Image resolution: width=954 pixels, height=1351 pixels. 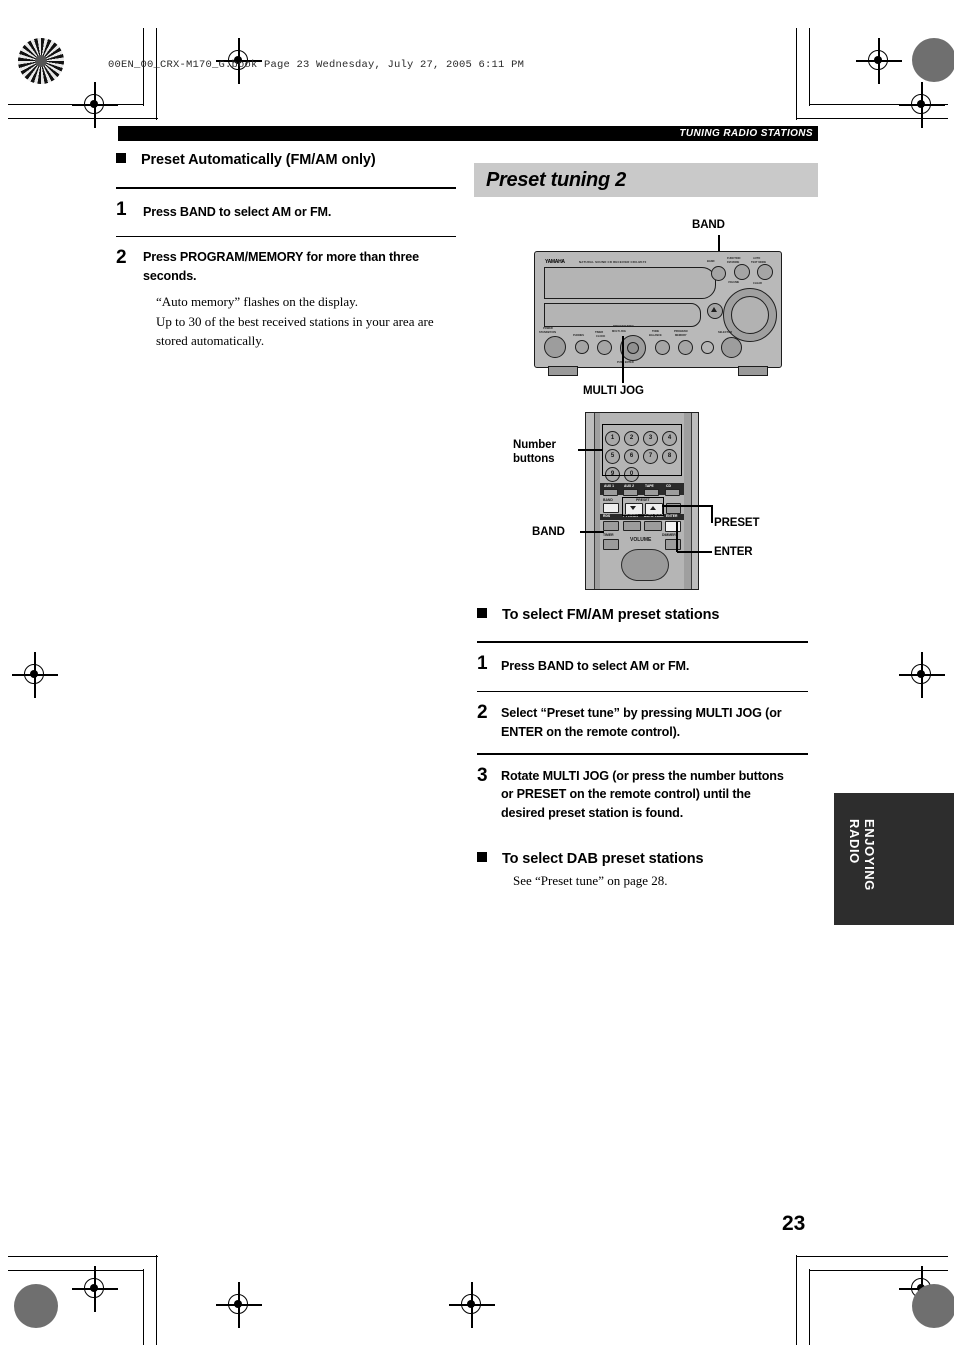 What do you see at coordinates (482, 775) in the screenshot?
I see `step-number: 3` at bounding box center [482, 775].